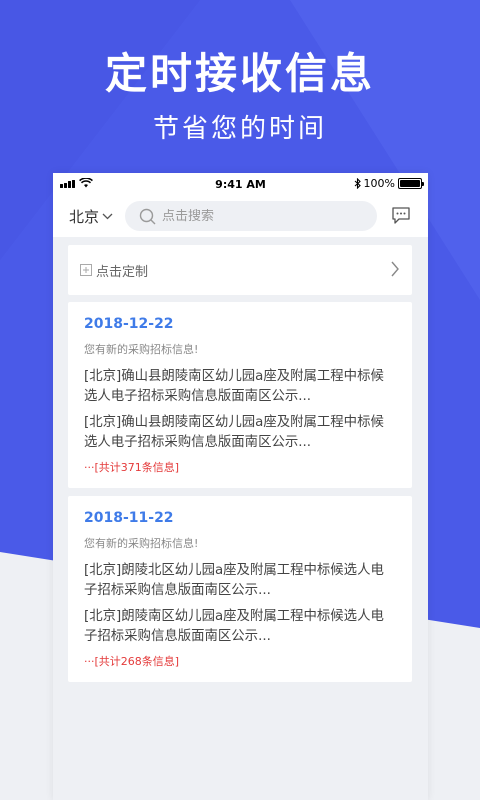 The height and width of the screenshot is (800, 480). Describe the element at coordinates (240, 270) in the screenshot. I see `customize-row: 点击定制` at that location.